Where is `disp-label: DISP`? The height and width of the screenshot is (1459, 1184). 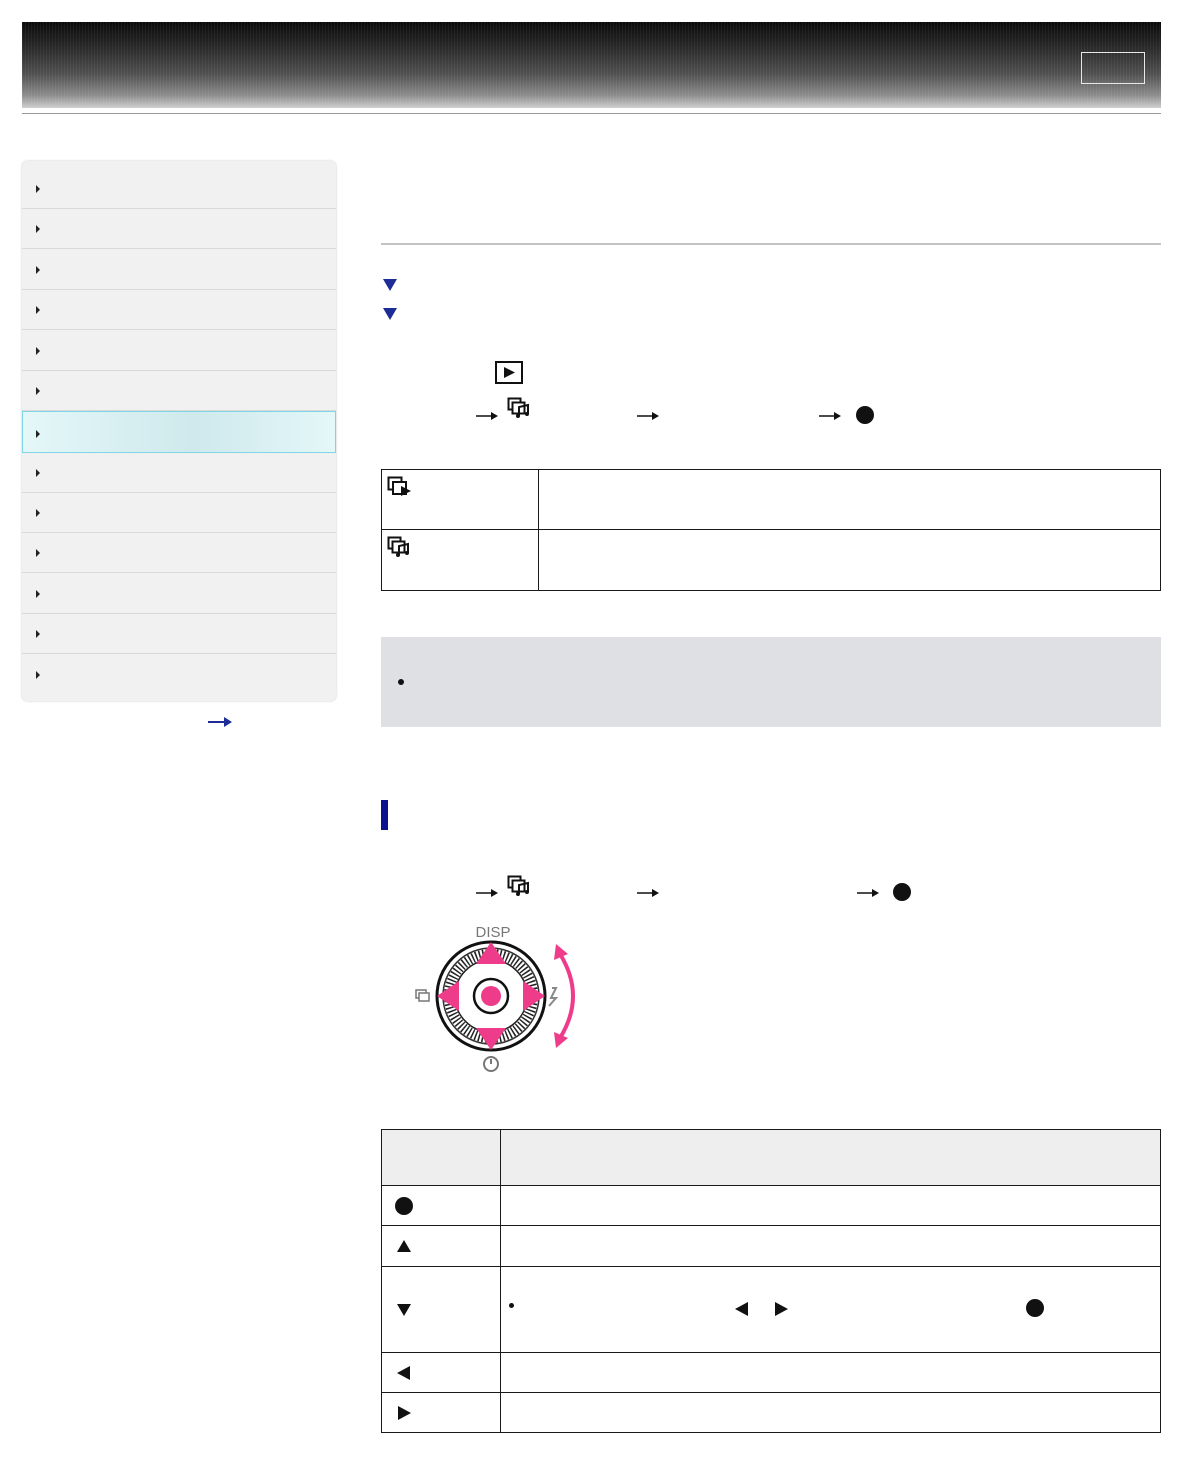 disp-label: DISP is located at coordinates (492, 932).